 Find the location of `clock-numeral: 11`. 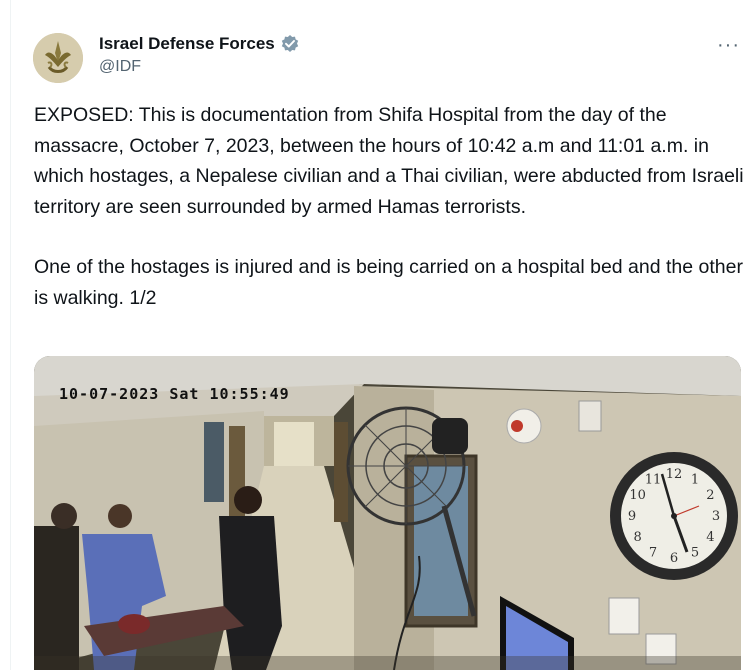

clock-numeral: 11 is located at coordinates (653, 480).